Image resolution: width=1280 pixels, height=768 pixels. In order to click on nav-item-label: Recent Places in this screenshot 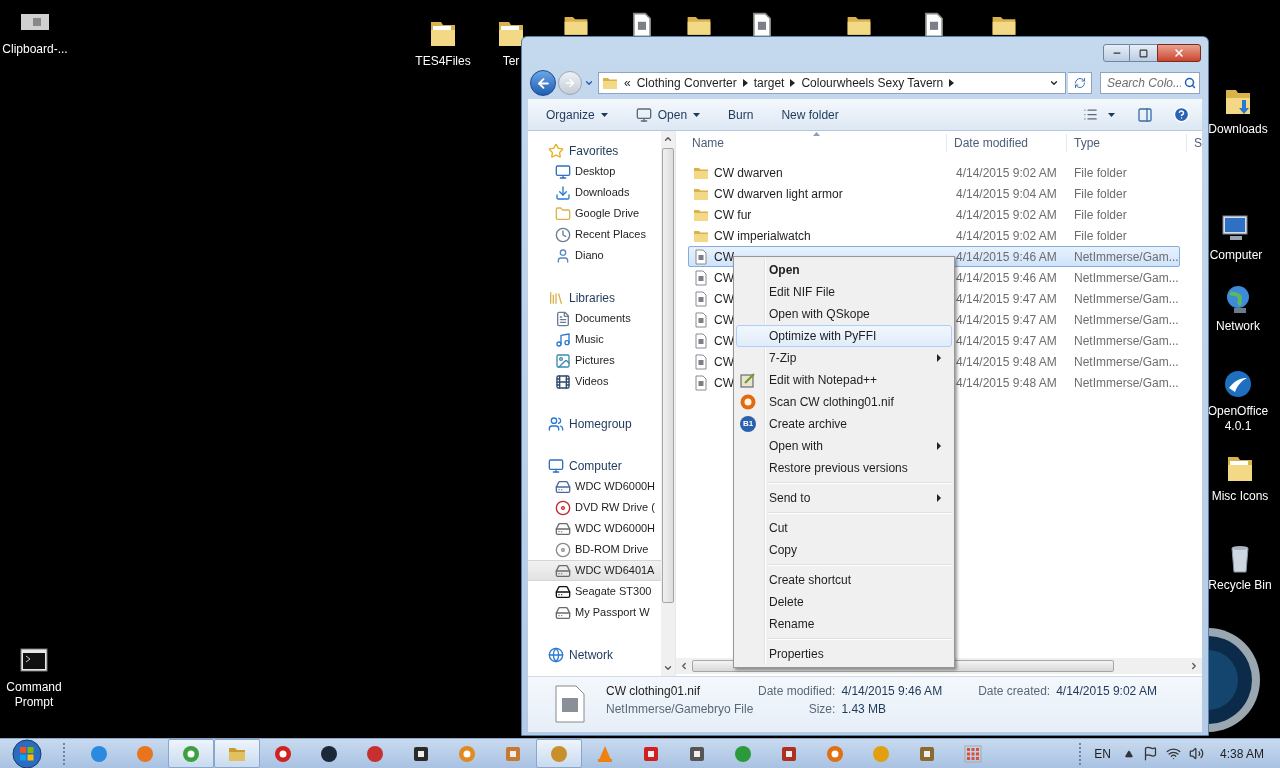, I will do `click(610, 235)`.